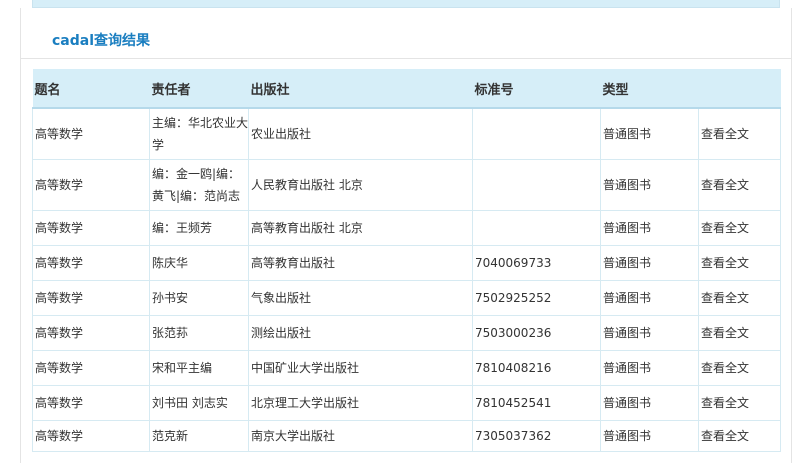  Describe the element at coordinates (199, 263) in the screenshot. I see `cell-author: 陈庆华` at that location.